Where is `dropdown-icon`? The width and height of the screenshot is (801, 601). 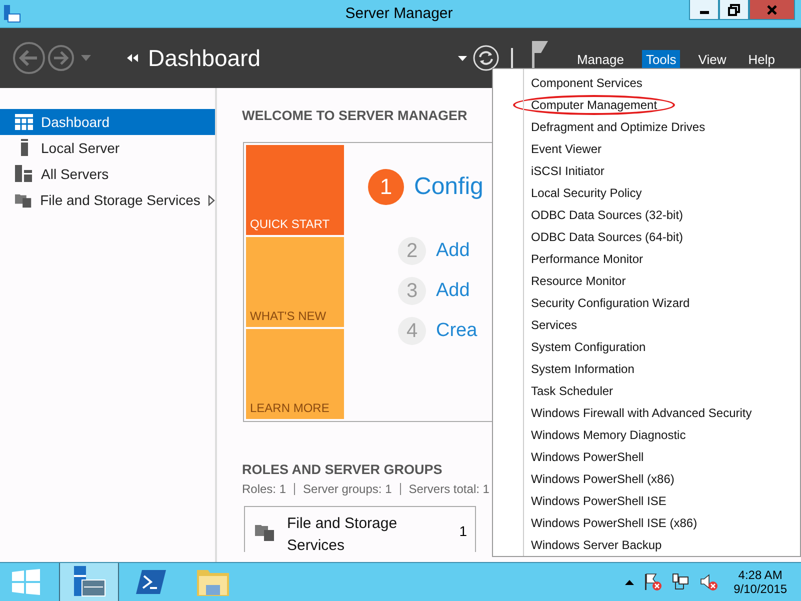 dropdown-icon is located at coordinates (462, 58).